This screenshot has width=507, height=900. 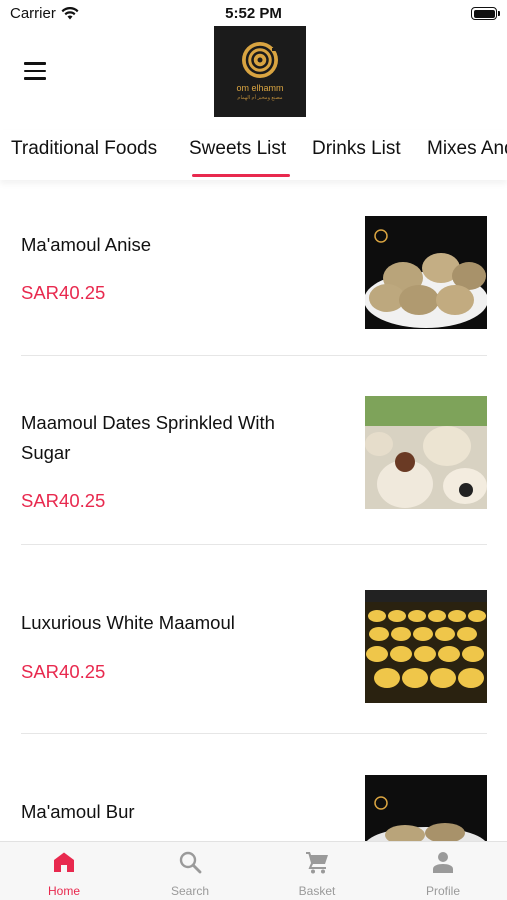 I want to click on tabbar-label: Home, so click(x=63, y=891).